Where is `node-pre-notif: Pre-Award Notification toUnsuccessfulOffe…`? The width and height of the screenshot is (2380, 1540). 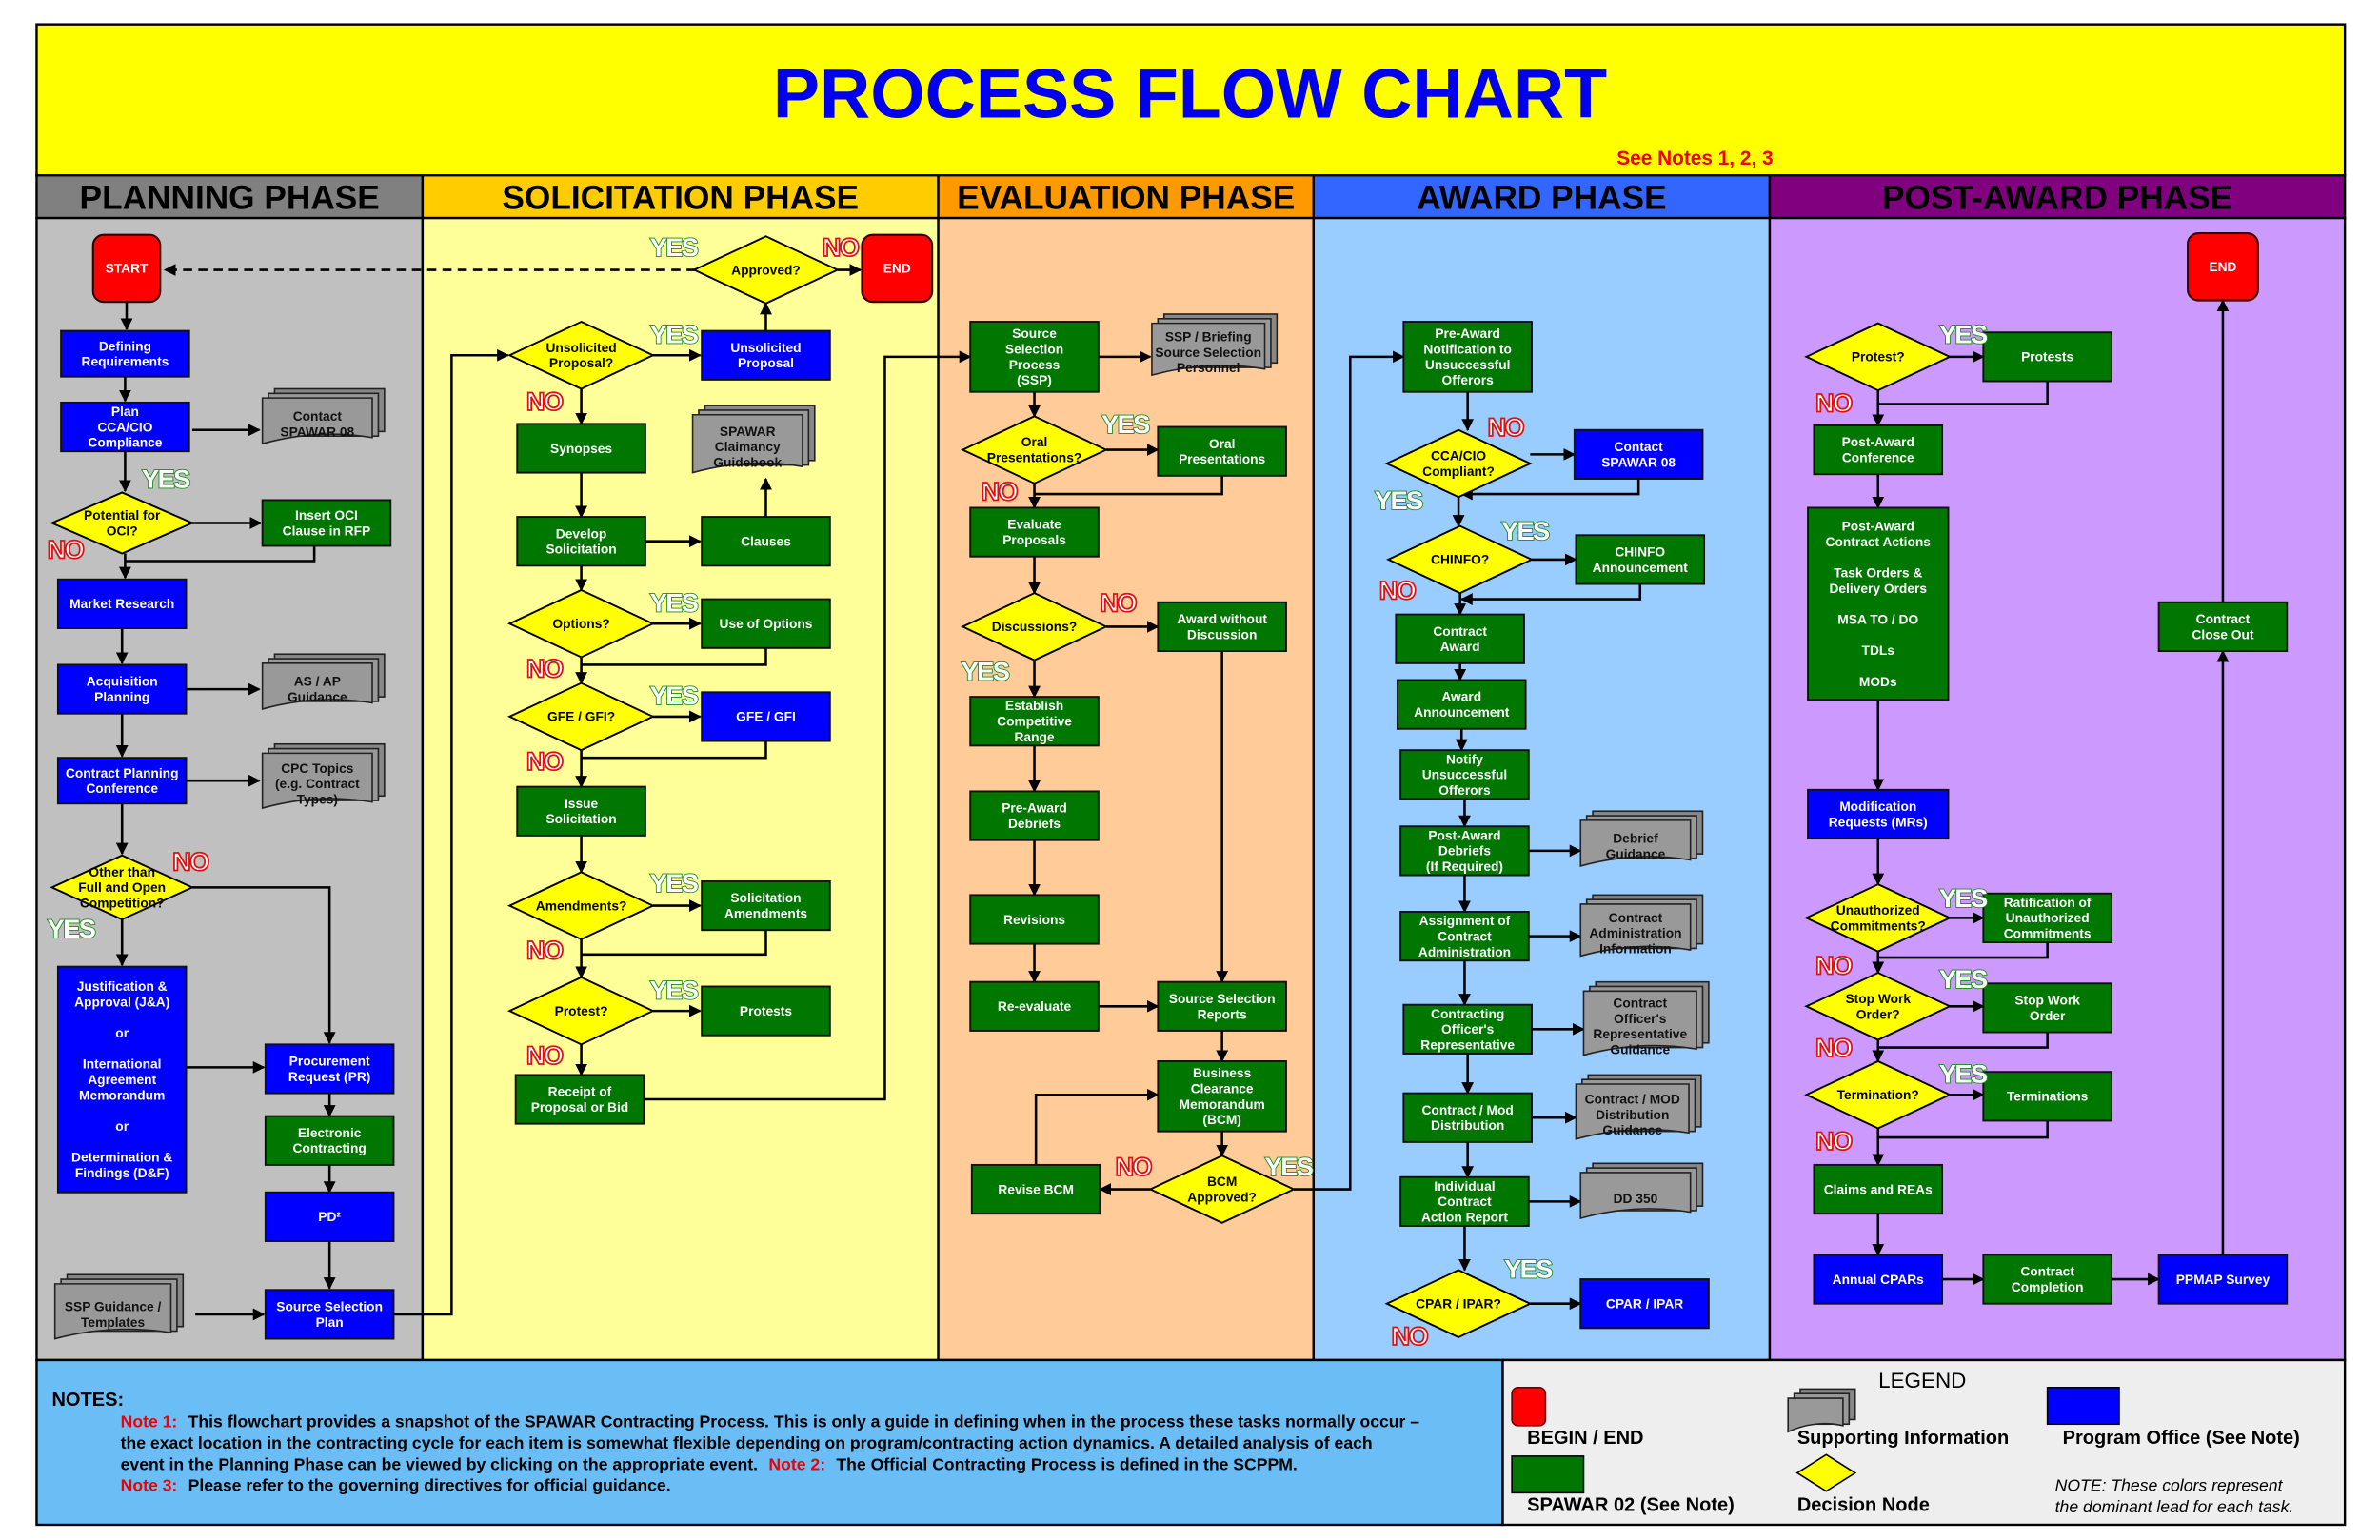
node-pre-notif: Pre-Award Notification toUnsuccessfulOffe… is located at coordinates (1467, 357).